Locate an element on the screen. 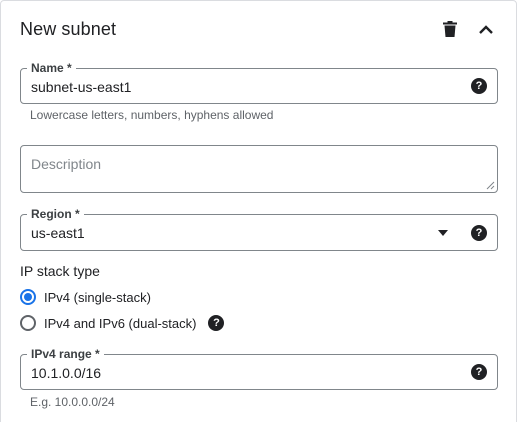  name-field-value: subnet-us-east1 is located at coordinates (81, 87).